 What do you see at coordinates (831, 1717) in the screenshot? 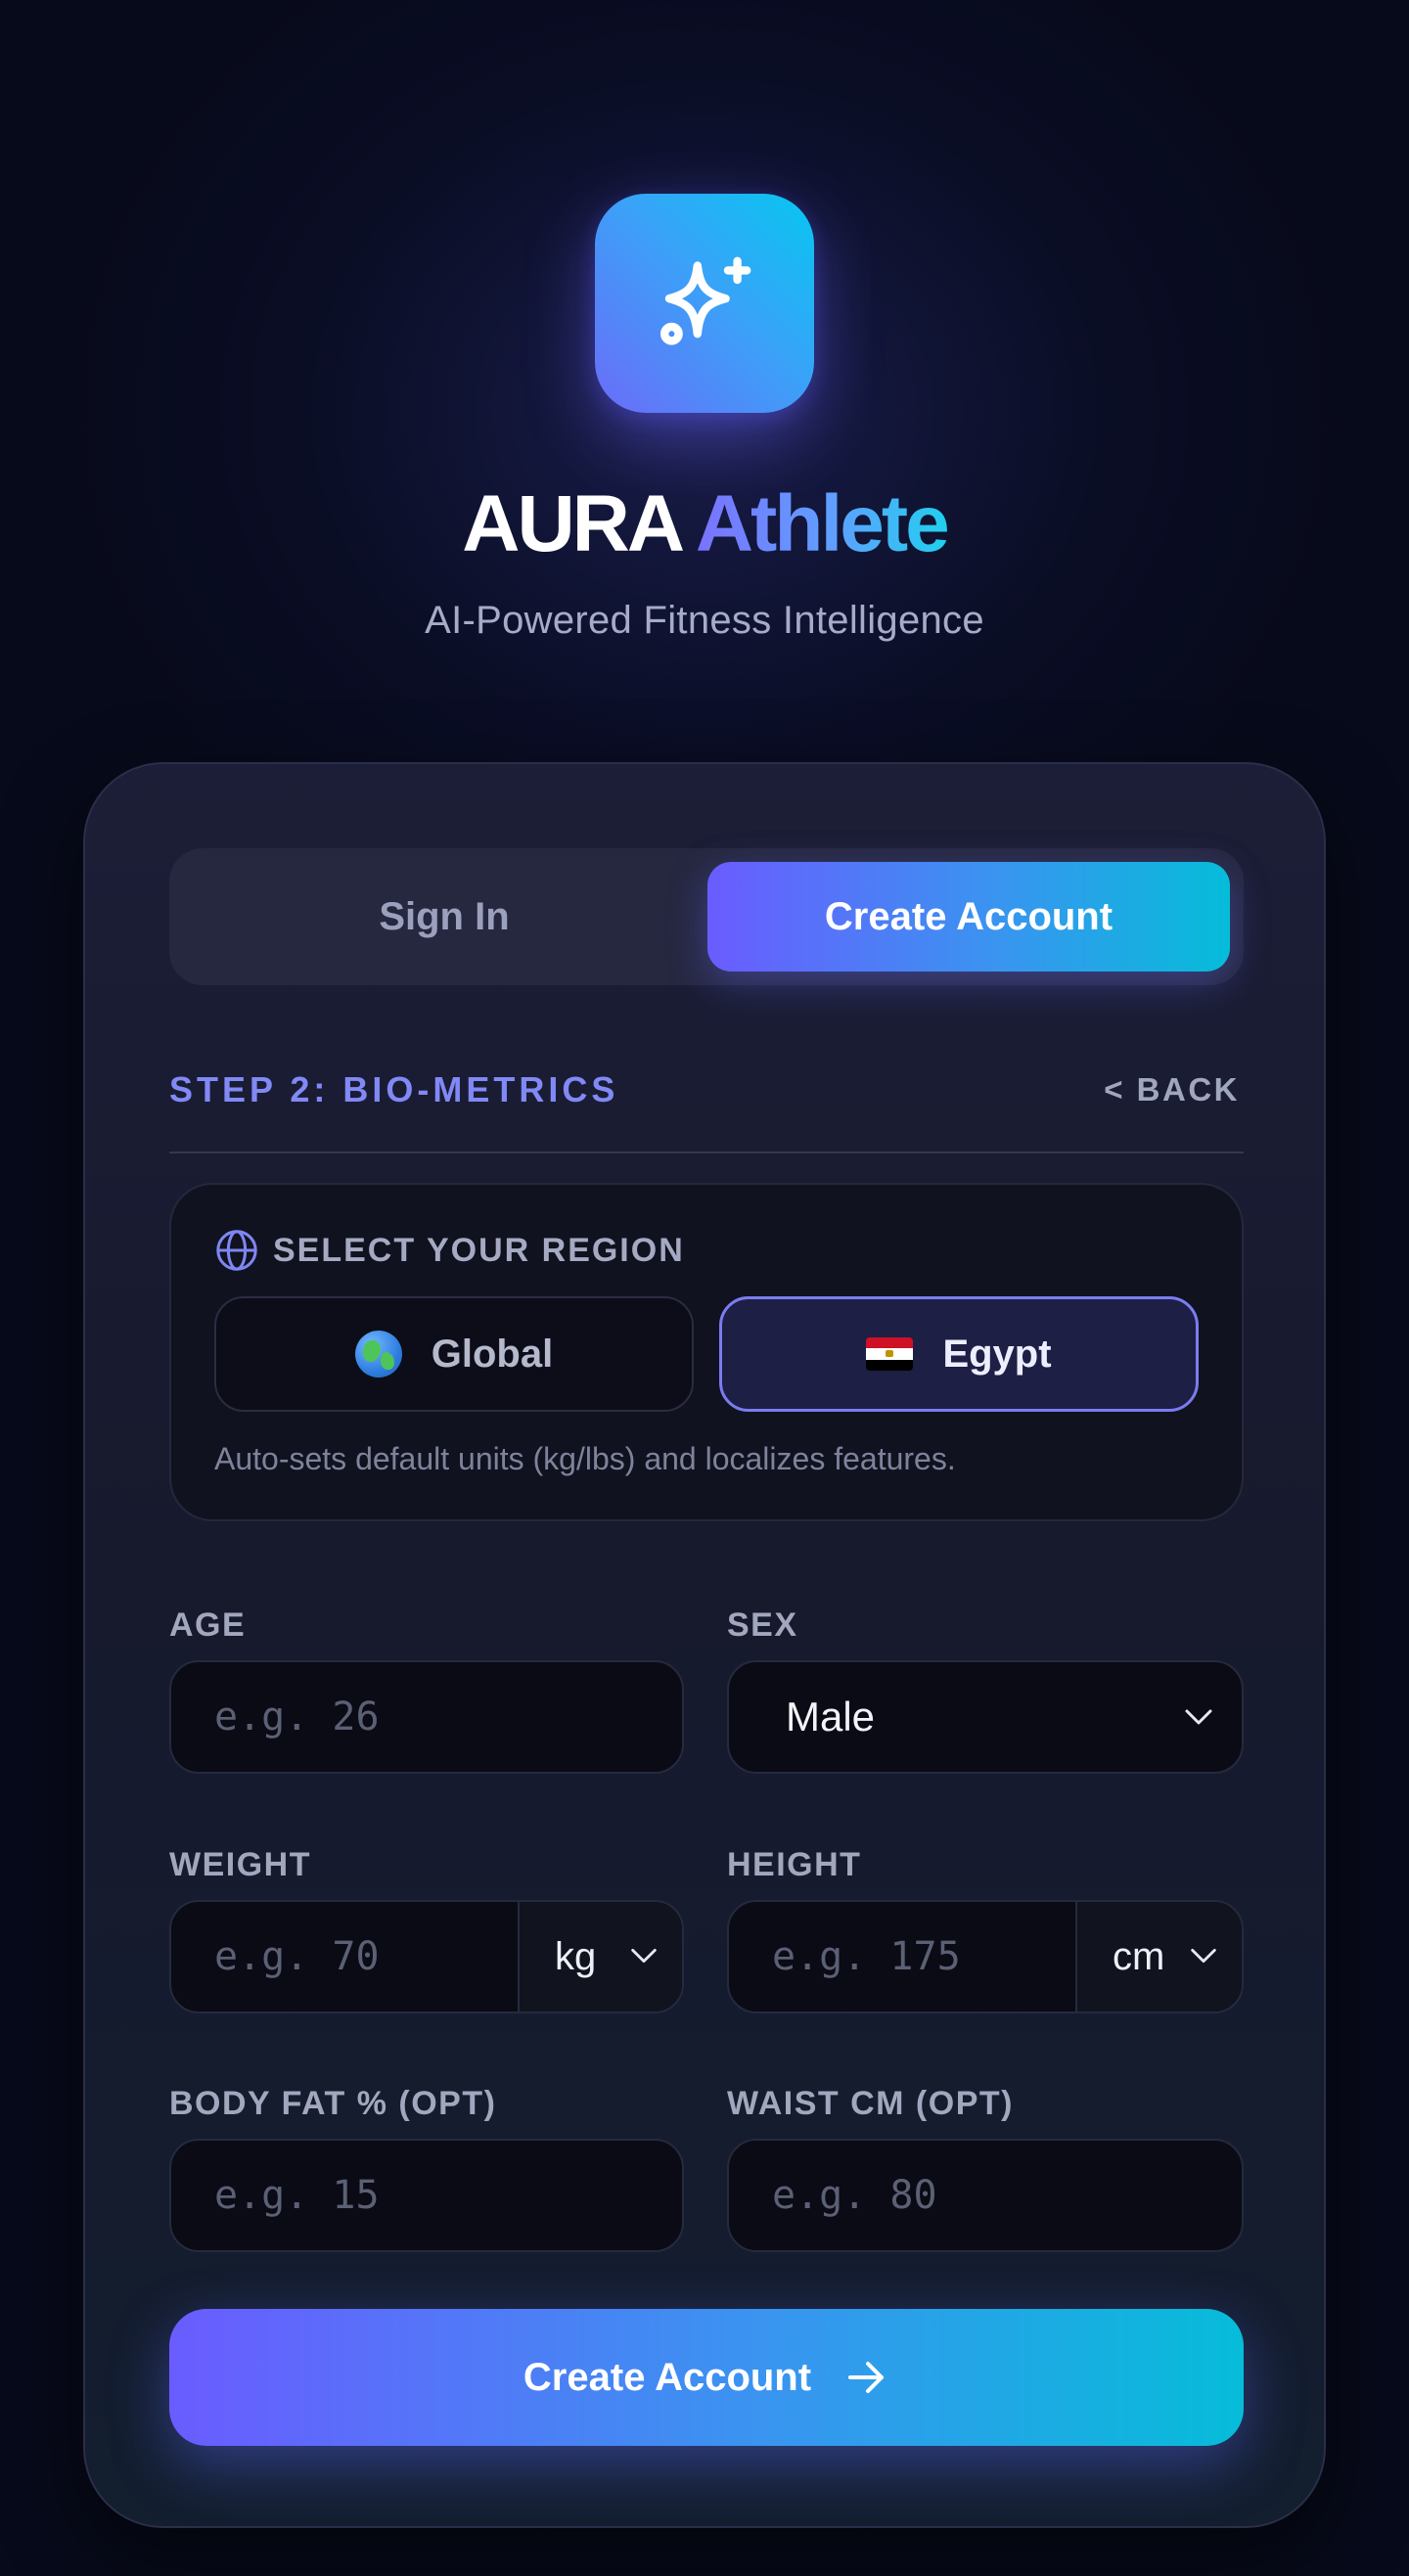
I see `sex-value: Male` at bounding box center [831, 1717].